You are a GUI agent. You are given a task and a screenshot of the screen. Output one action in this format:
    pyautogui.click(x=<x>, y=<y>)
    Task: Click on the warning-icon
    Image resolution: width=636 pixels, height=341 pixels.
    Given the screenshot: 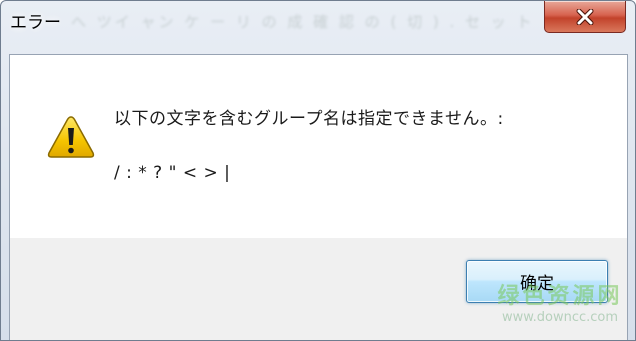 What is the action you would take?
    pyautogui.click(x=71, y=137)
    